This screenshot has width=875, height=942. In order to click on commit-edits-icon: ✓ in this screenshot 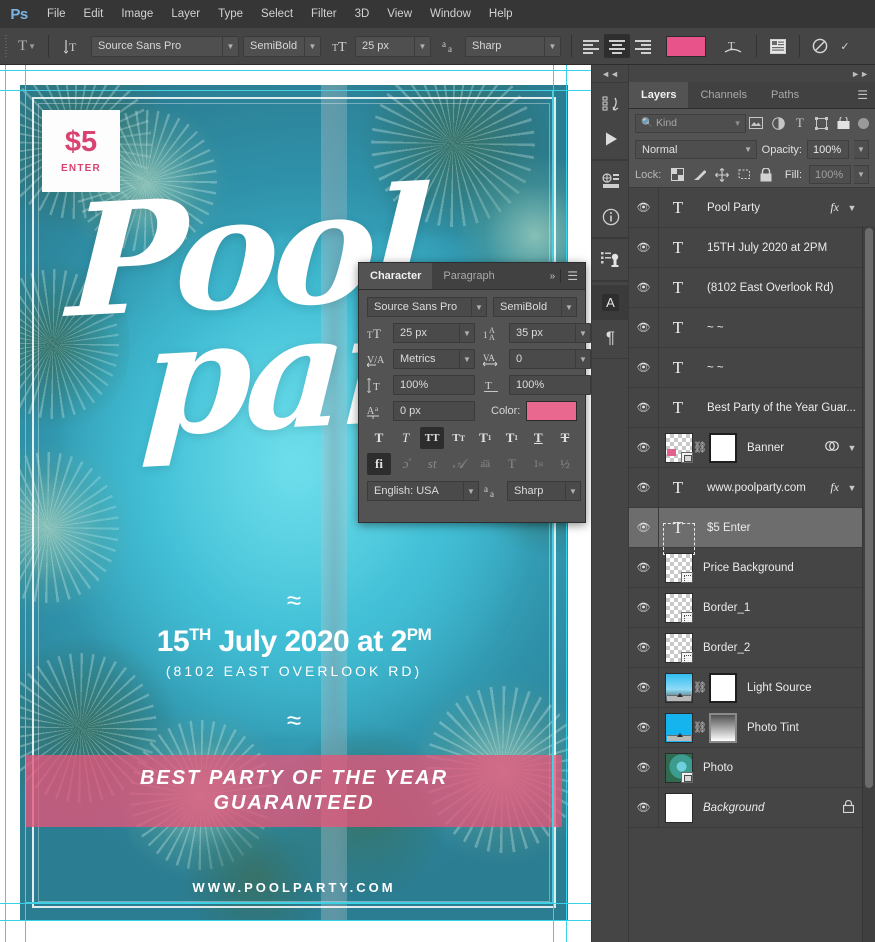, I will do `click(845, 46)`.